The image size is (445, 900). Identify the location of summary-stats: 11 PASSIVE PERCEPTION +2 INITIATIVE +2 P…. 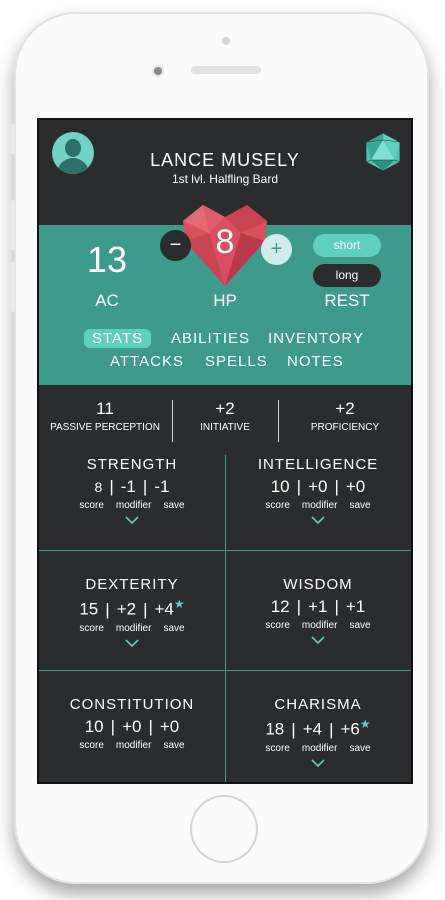
(225, 421).